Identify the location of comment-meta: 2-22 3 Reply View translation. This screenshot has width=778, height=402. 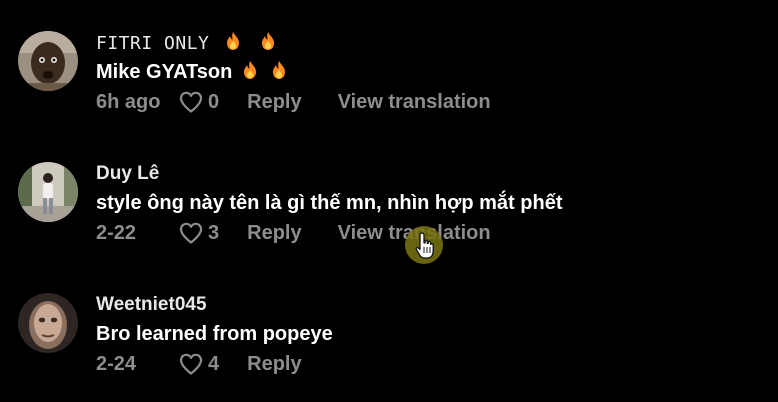
(427, 233).